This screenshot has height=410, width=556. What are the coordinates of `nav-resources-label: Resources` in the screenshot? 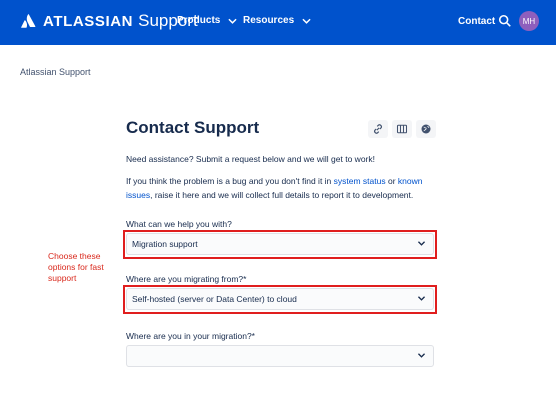 It's located at (269, 20).